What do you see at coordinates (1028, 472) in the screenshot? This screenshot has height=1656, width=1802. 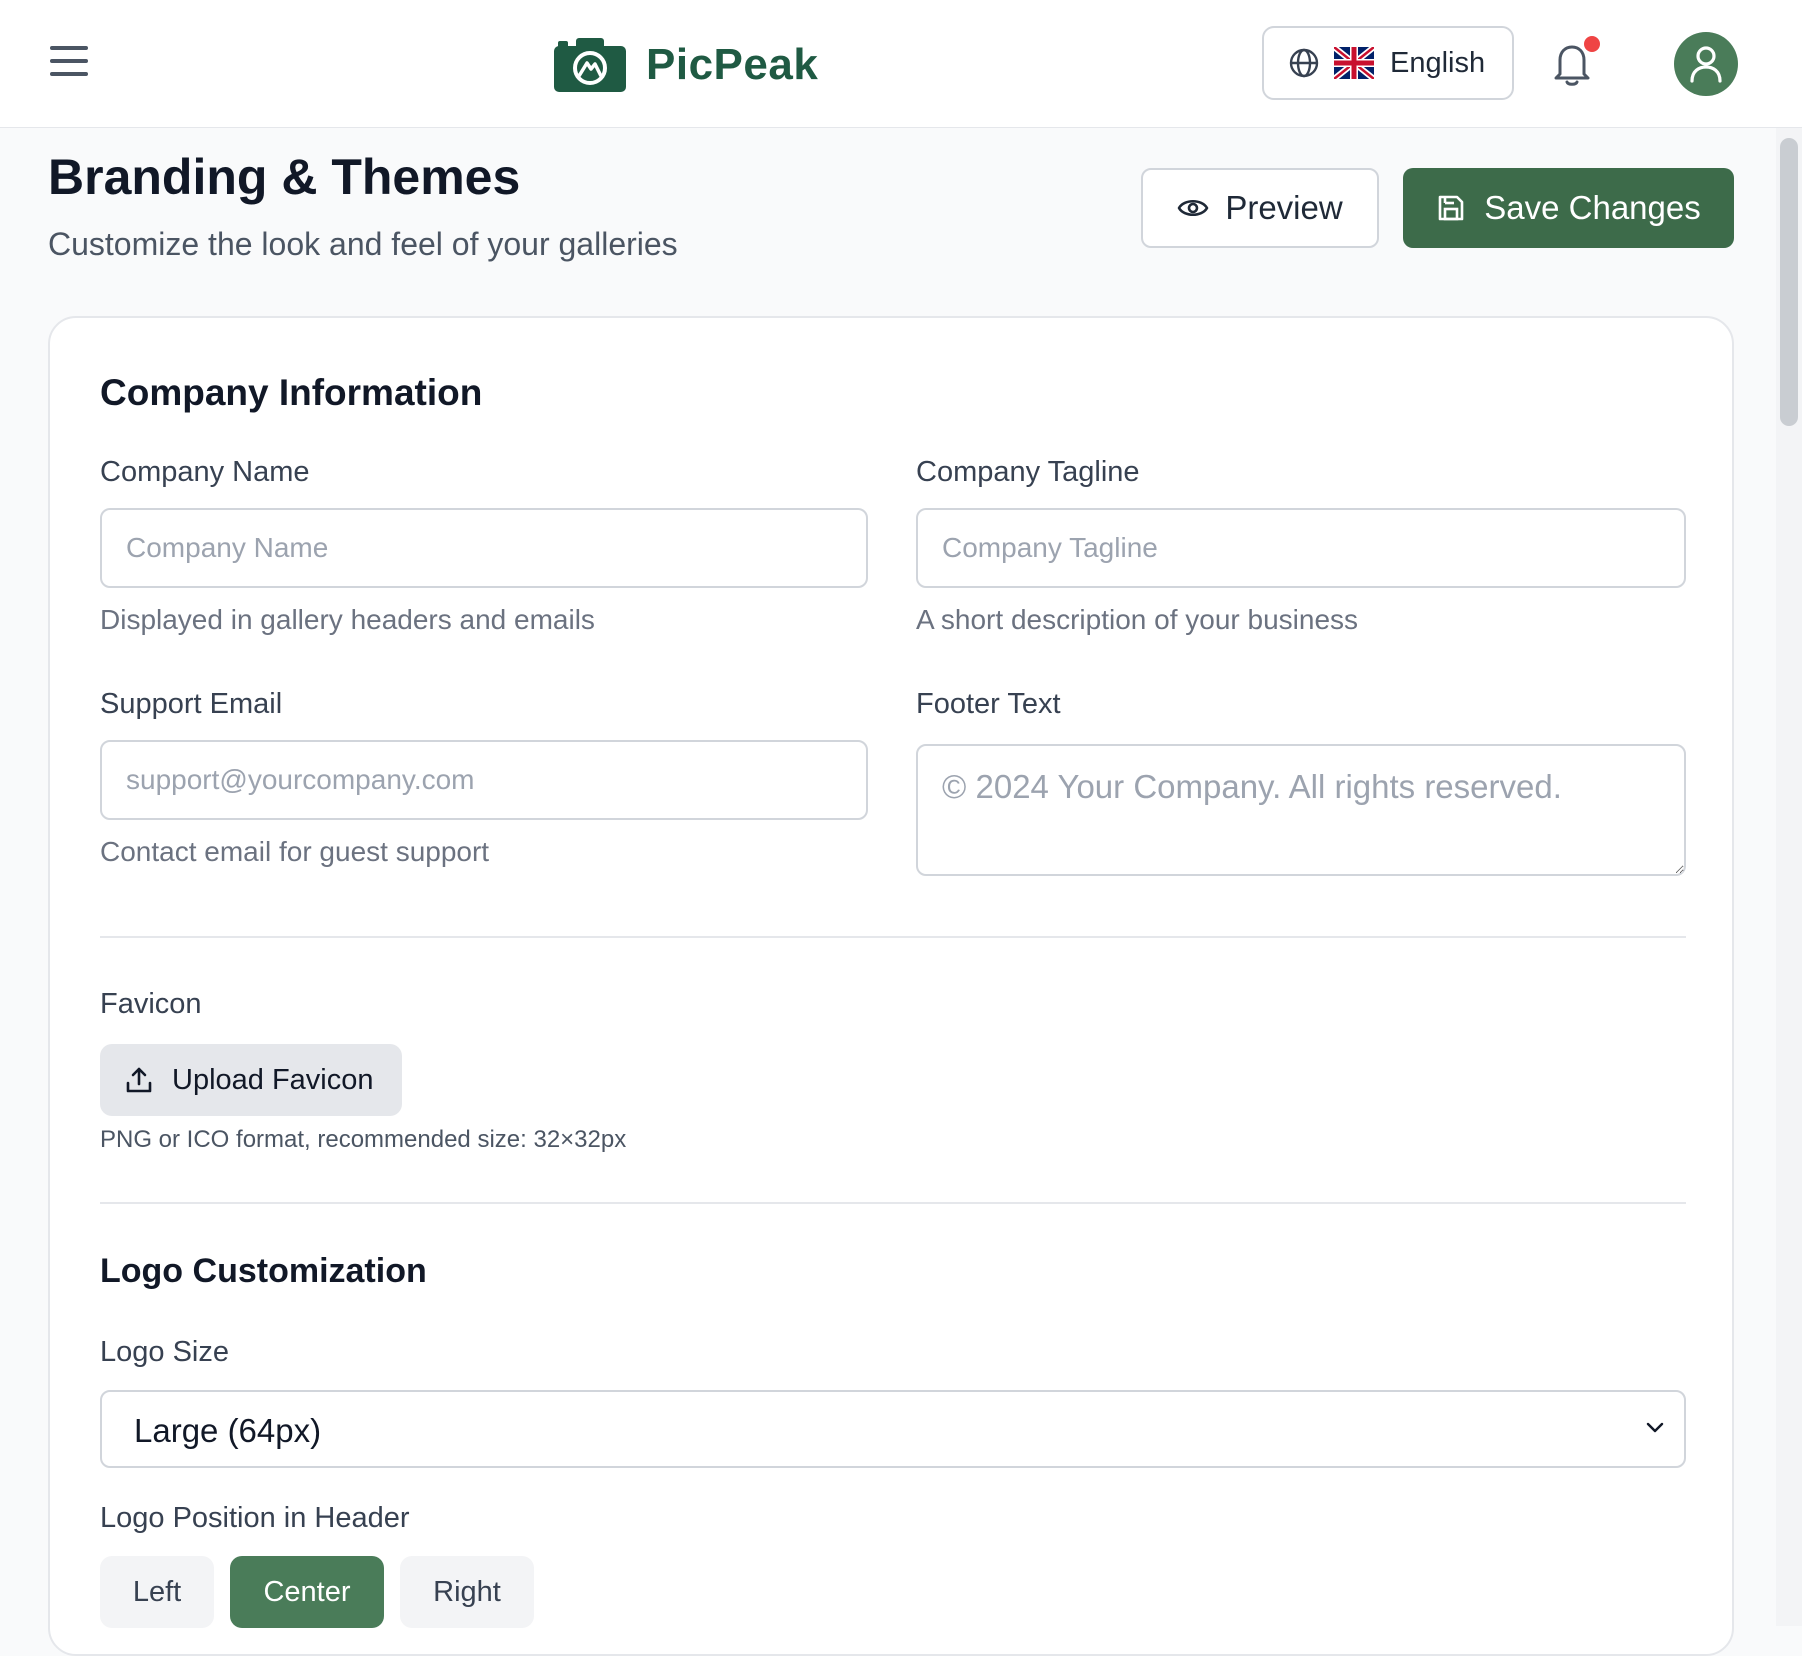 I see `company-tagline-label: Company Tagline` at bounding box center [1028, 472].